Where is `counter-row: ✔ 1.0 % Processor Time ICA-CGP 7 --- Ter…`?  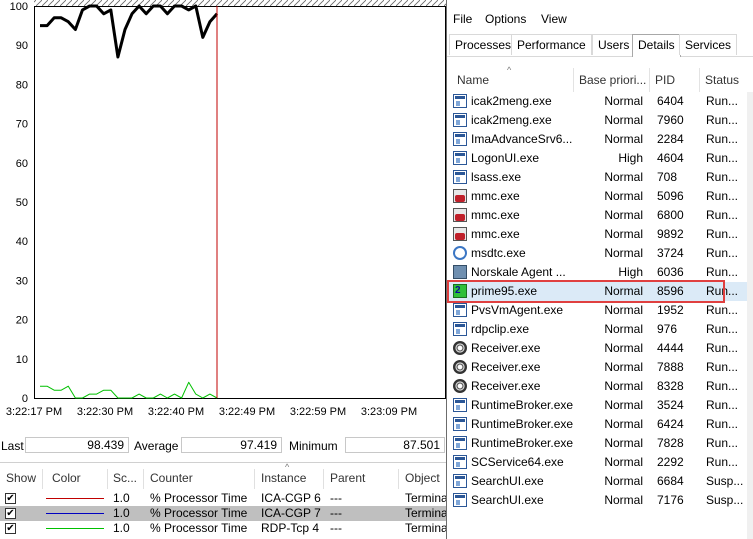 counter-row: ✔ 1.0 % Processor Time ICA-CGP 7 --- Ter… is located at coordinates (223, 513).